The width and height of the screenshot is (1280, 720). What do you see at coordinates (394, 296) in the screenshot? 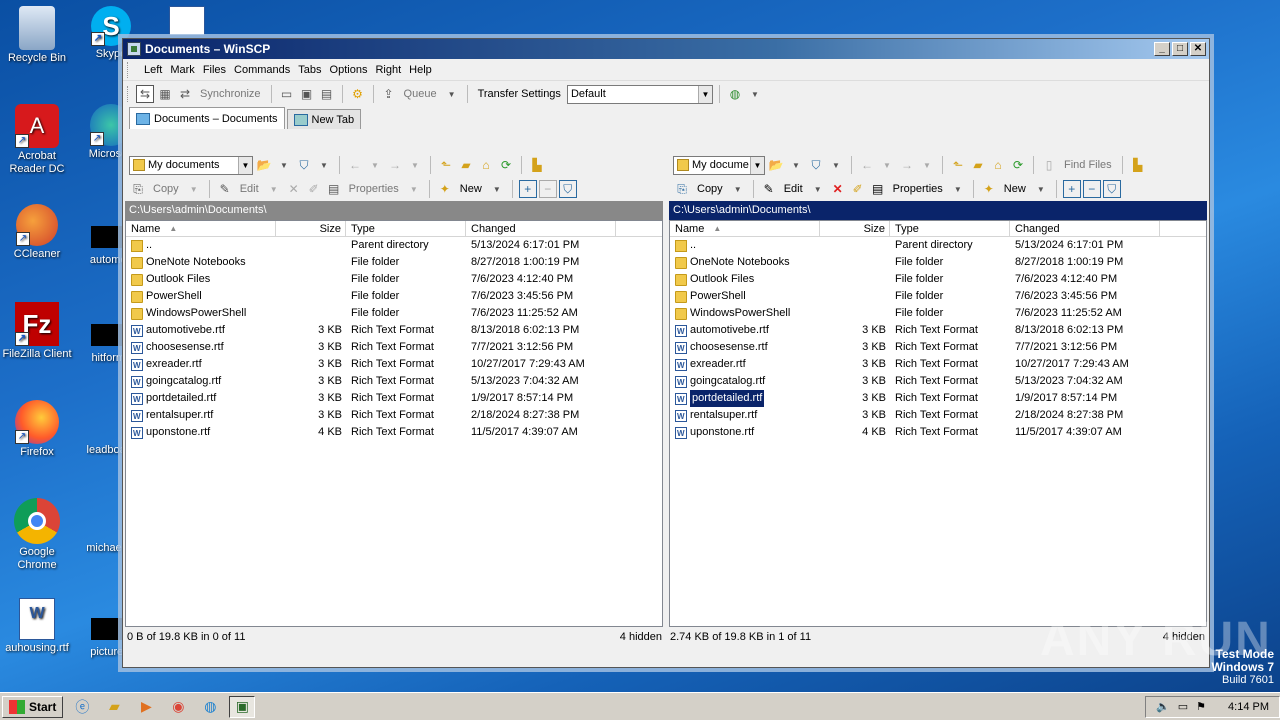
I see `file-row: PowerShell File folder 7/6/2023 3:45:56 PM` at bounding box center [394, 296].